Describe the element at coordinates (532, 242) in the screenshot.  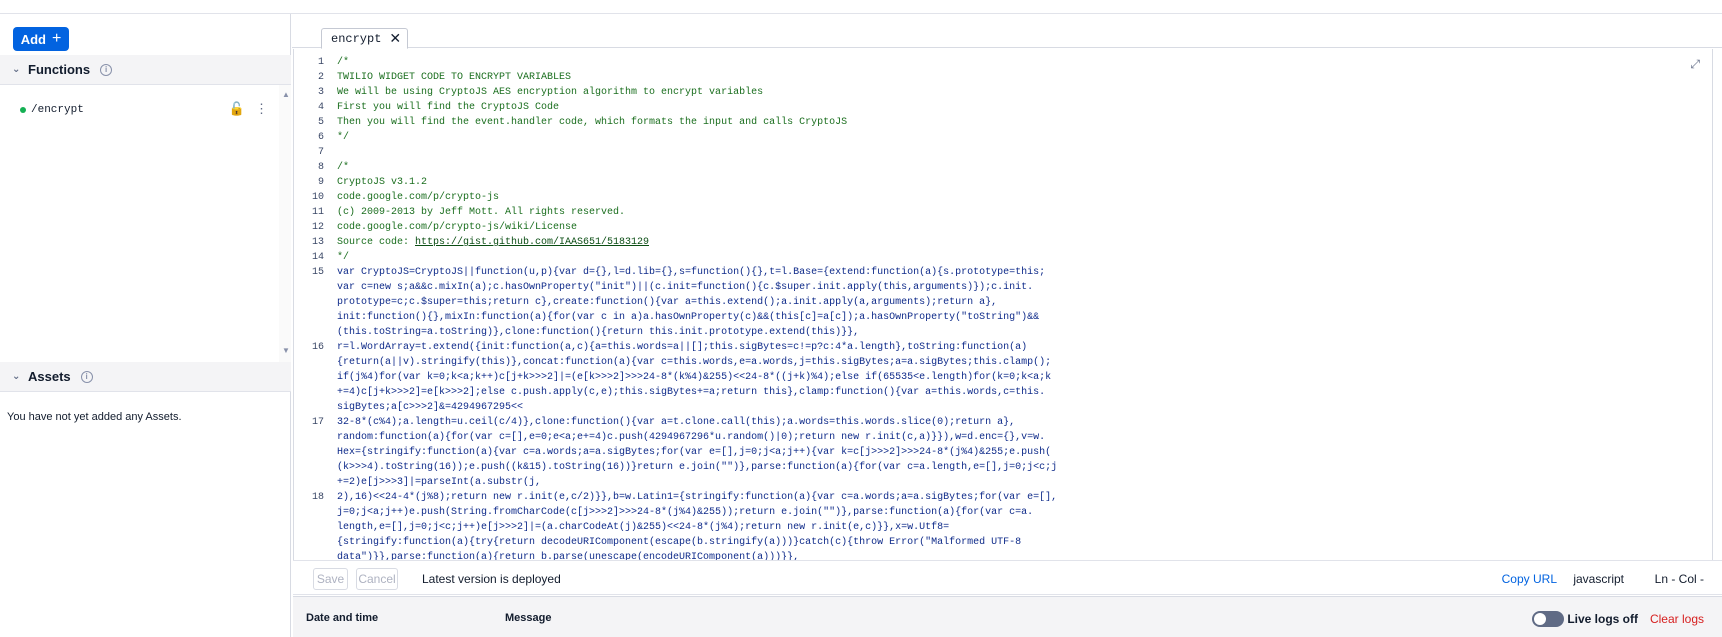
I see `source-code-link: https://gist.github.com/IAAS651/5183129` at that location.